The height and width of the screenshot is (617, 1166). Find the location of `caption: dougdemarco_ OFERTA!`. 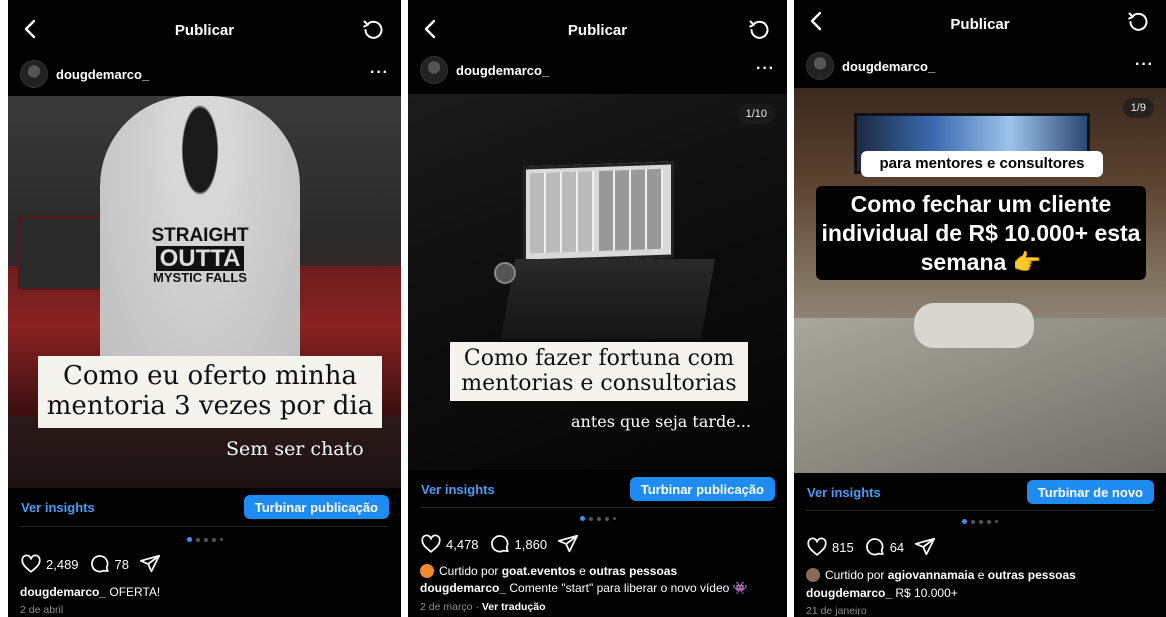

caption: dougdemarco_ OFERTA! is located at coordinates (205, 592).